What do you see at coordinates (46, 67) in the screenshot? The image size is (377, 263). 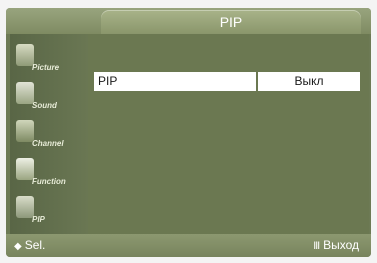 I see `sidebar-item-label: Picture` at bounding box center [46, 67].